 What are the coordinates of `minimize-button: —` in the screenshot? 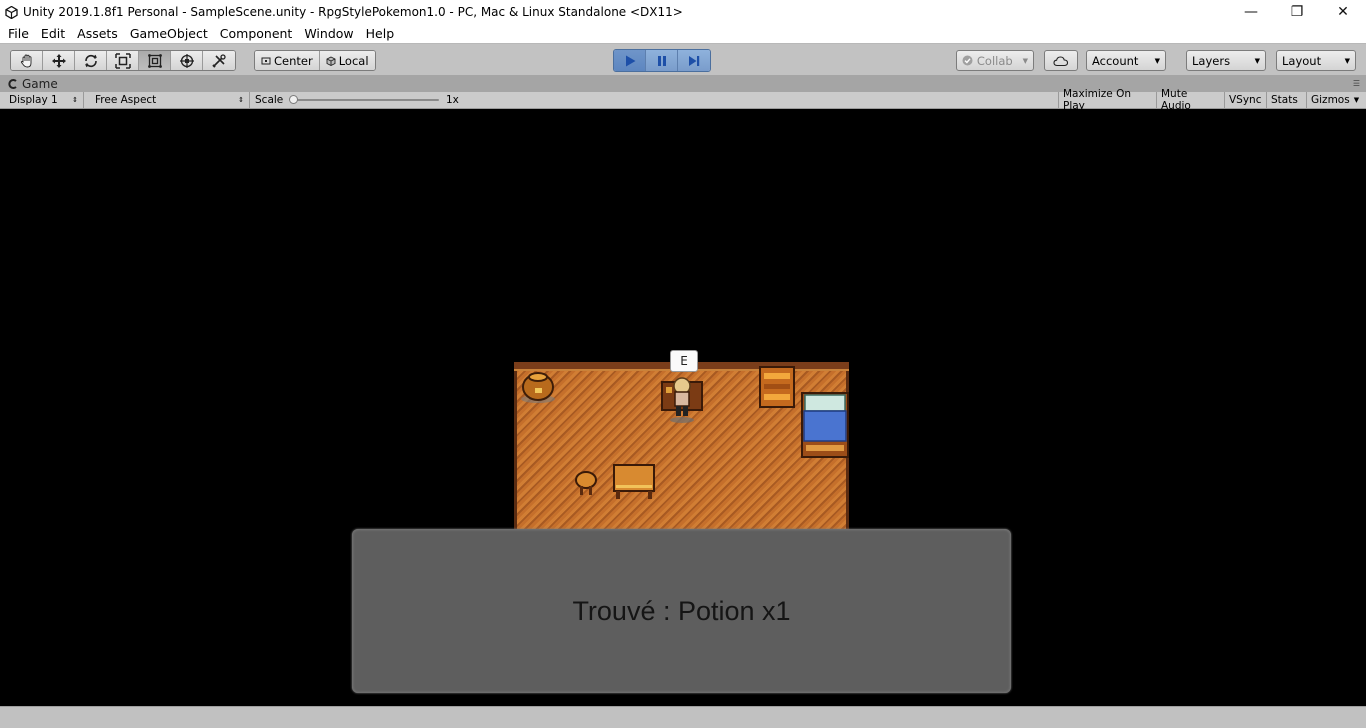 It's located at (1251, 12).